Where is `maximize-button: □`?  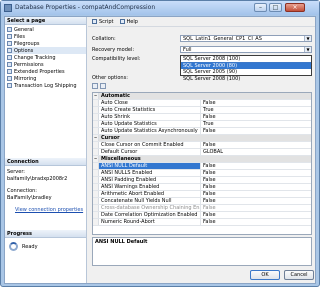
maximize-button: □ is located at coordinates (275, 7).